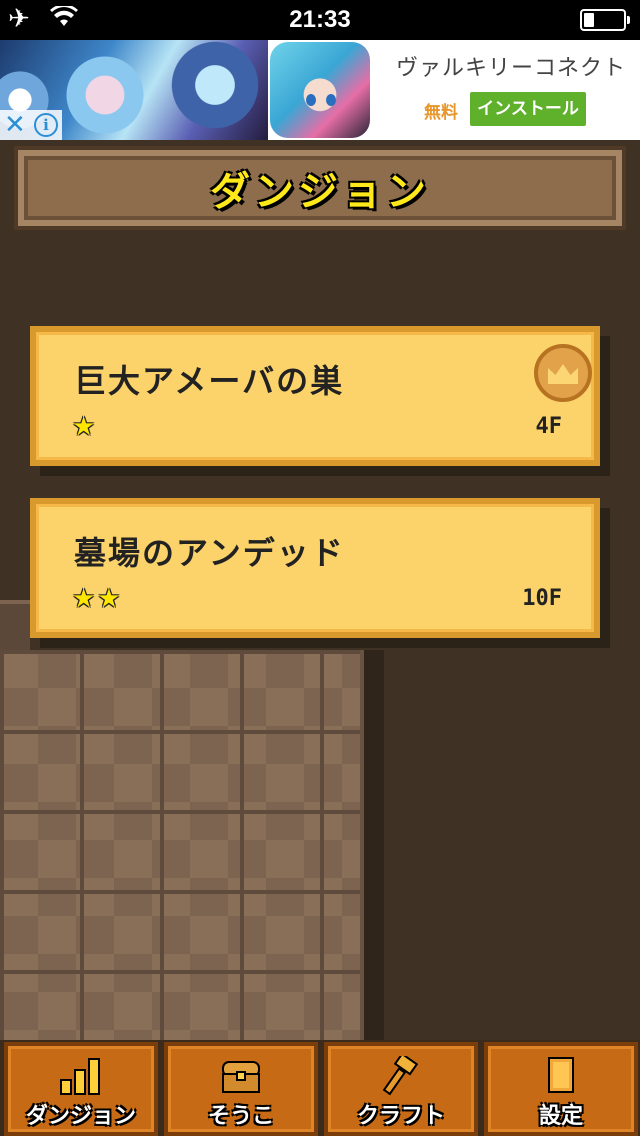  Describe the element at coordinates (320, 1088) in the screenshot. I see `bottom-nav: ダンジョン そうこ クラフト 設定` at that location.